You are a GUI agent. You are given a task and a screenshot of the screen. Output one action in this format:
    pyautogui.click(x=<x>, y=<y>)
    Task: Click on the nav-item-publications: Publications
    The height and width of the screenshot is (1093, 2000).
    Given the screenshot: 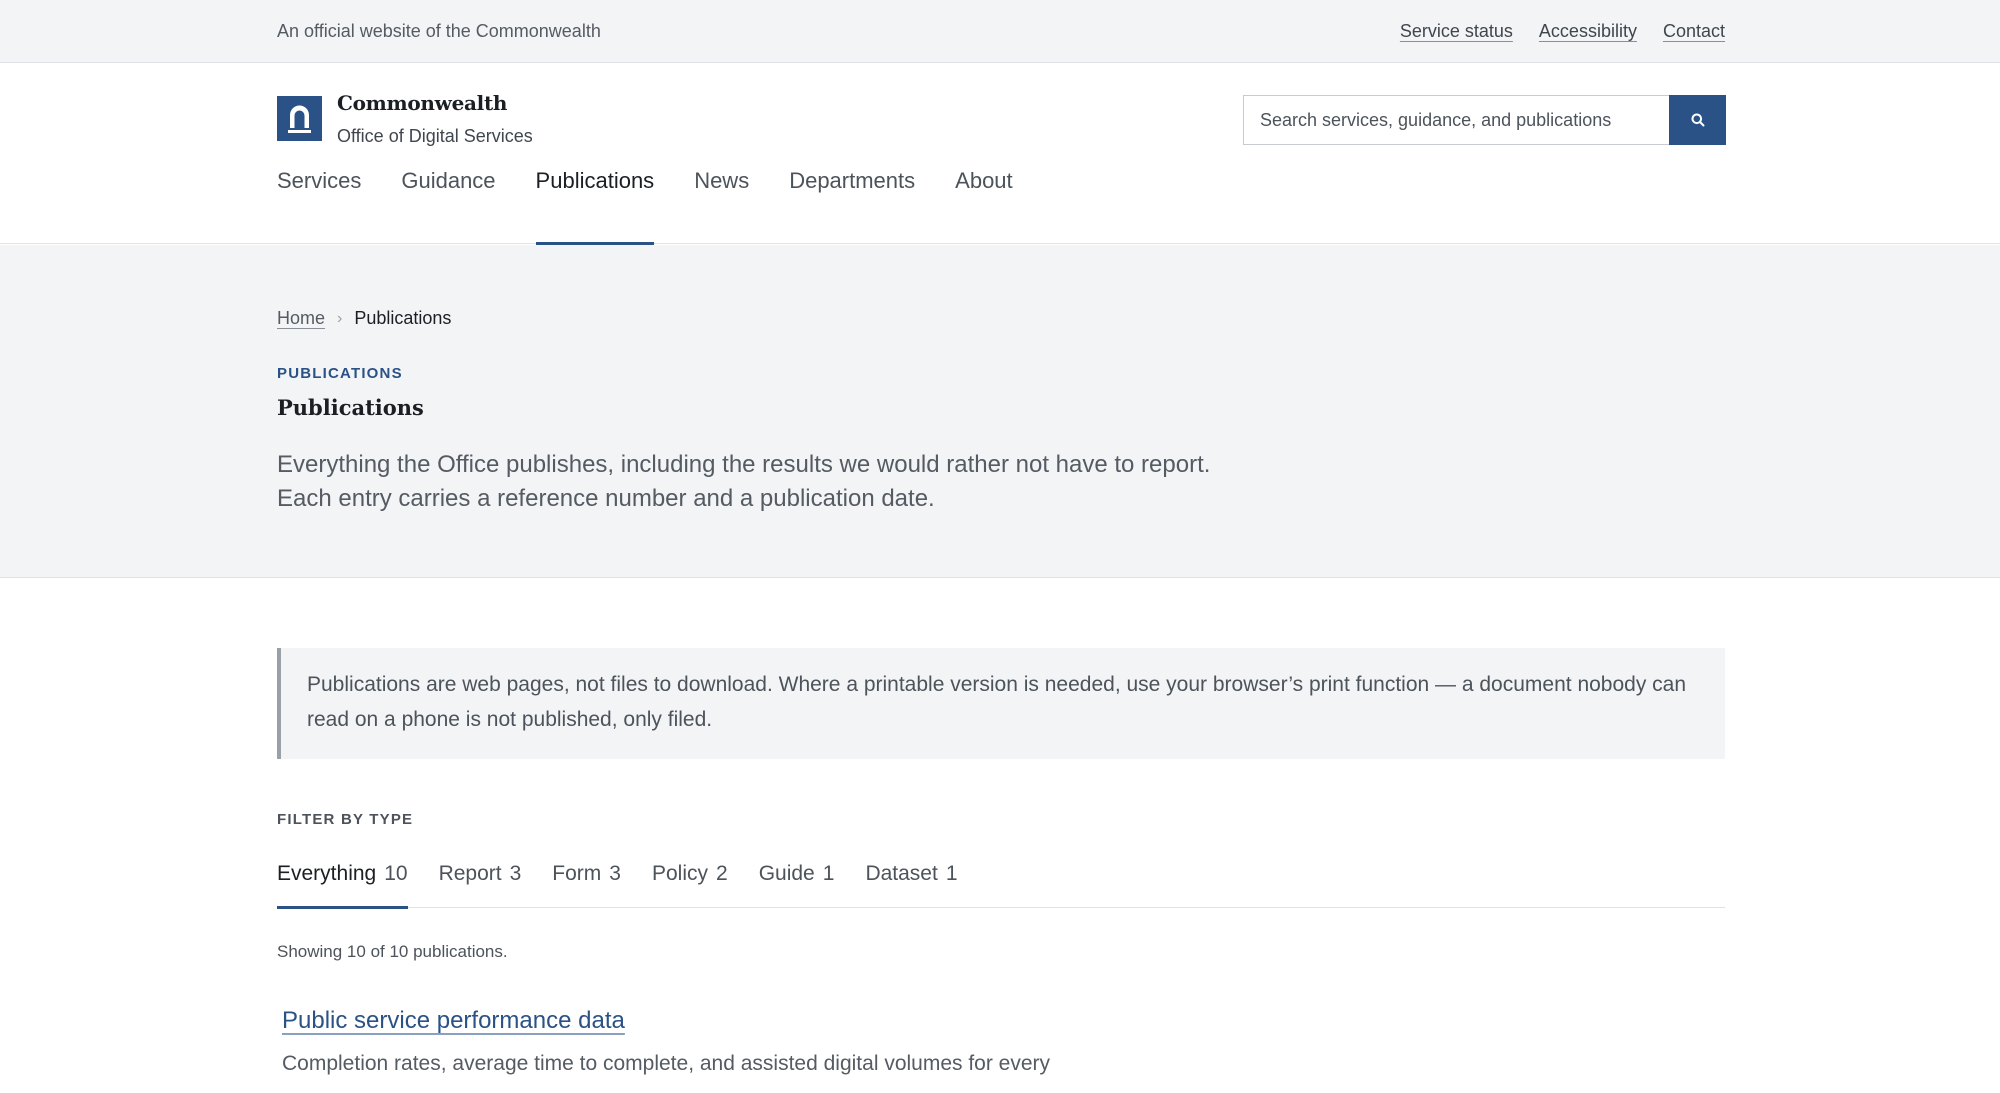 What is the action you would take?
    pyautogui.click(x=594, y=198)
    